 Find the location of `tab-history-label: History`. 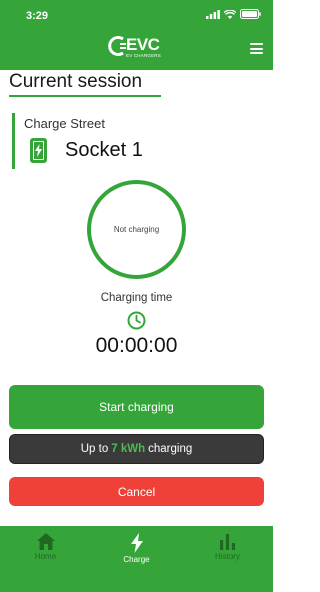

tab-history-label: History is located at coordinates (227, 556).